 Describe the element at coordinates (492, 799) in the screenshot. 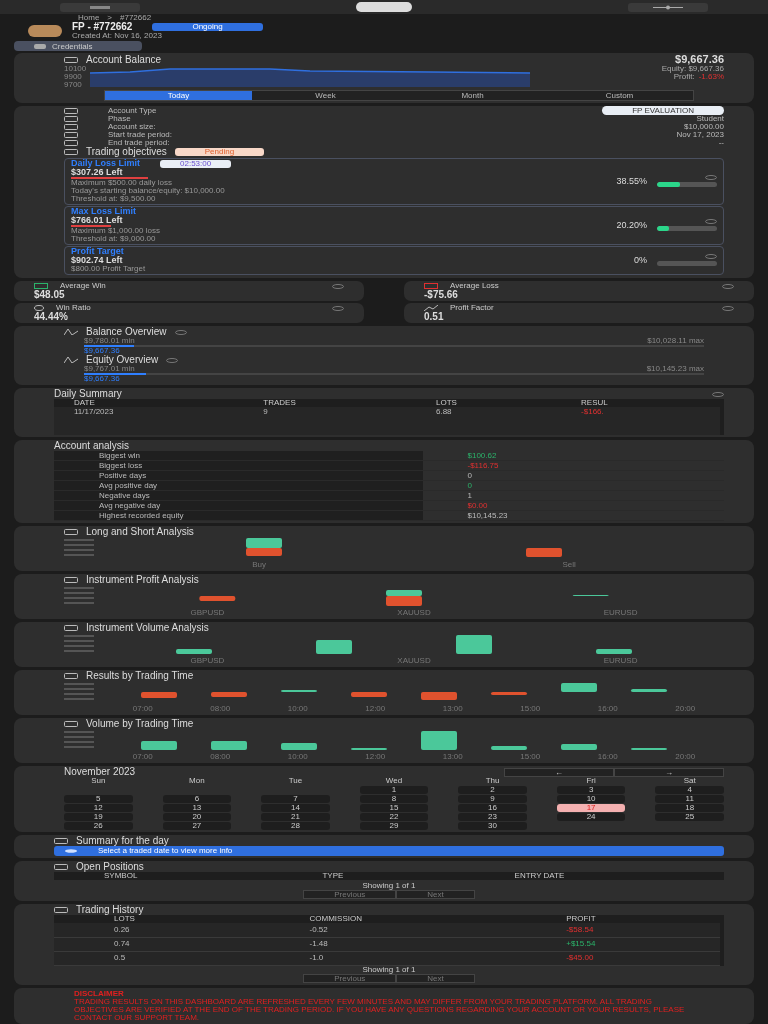

I see `calendar-day: 9` at that location.